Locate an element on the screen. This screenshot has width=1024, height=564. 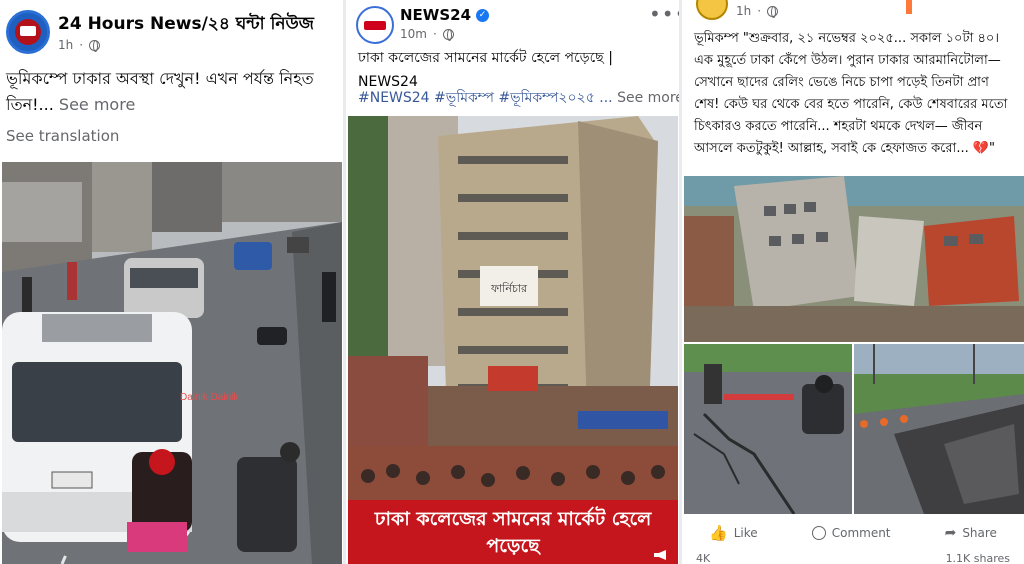
thumbs-up-icon: 👍 is located at coordinates (718, 533).